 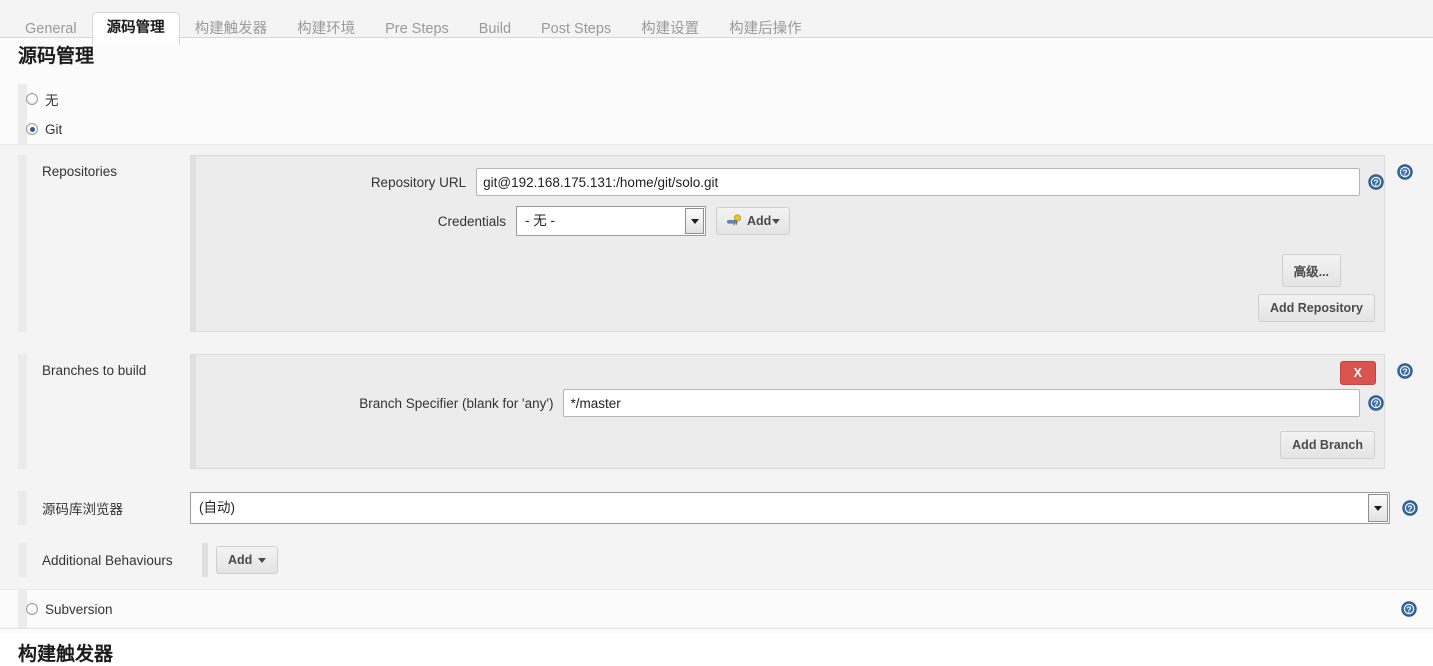 I want to click on credentials-label: Credentials, so click(x=471, y=221).